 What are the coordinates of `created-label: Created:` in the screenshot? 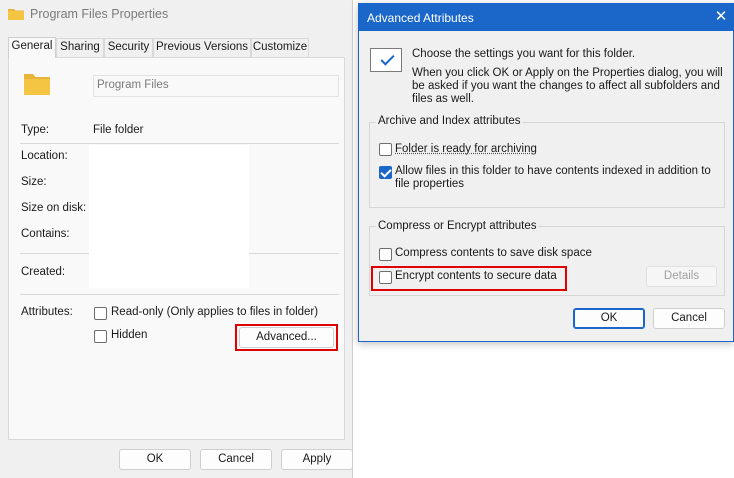 It's located at (43, 272).